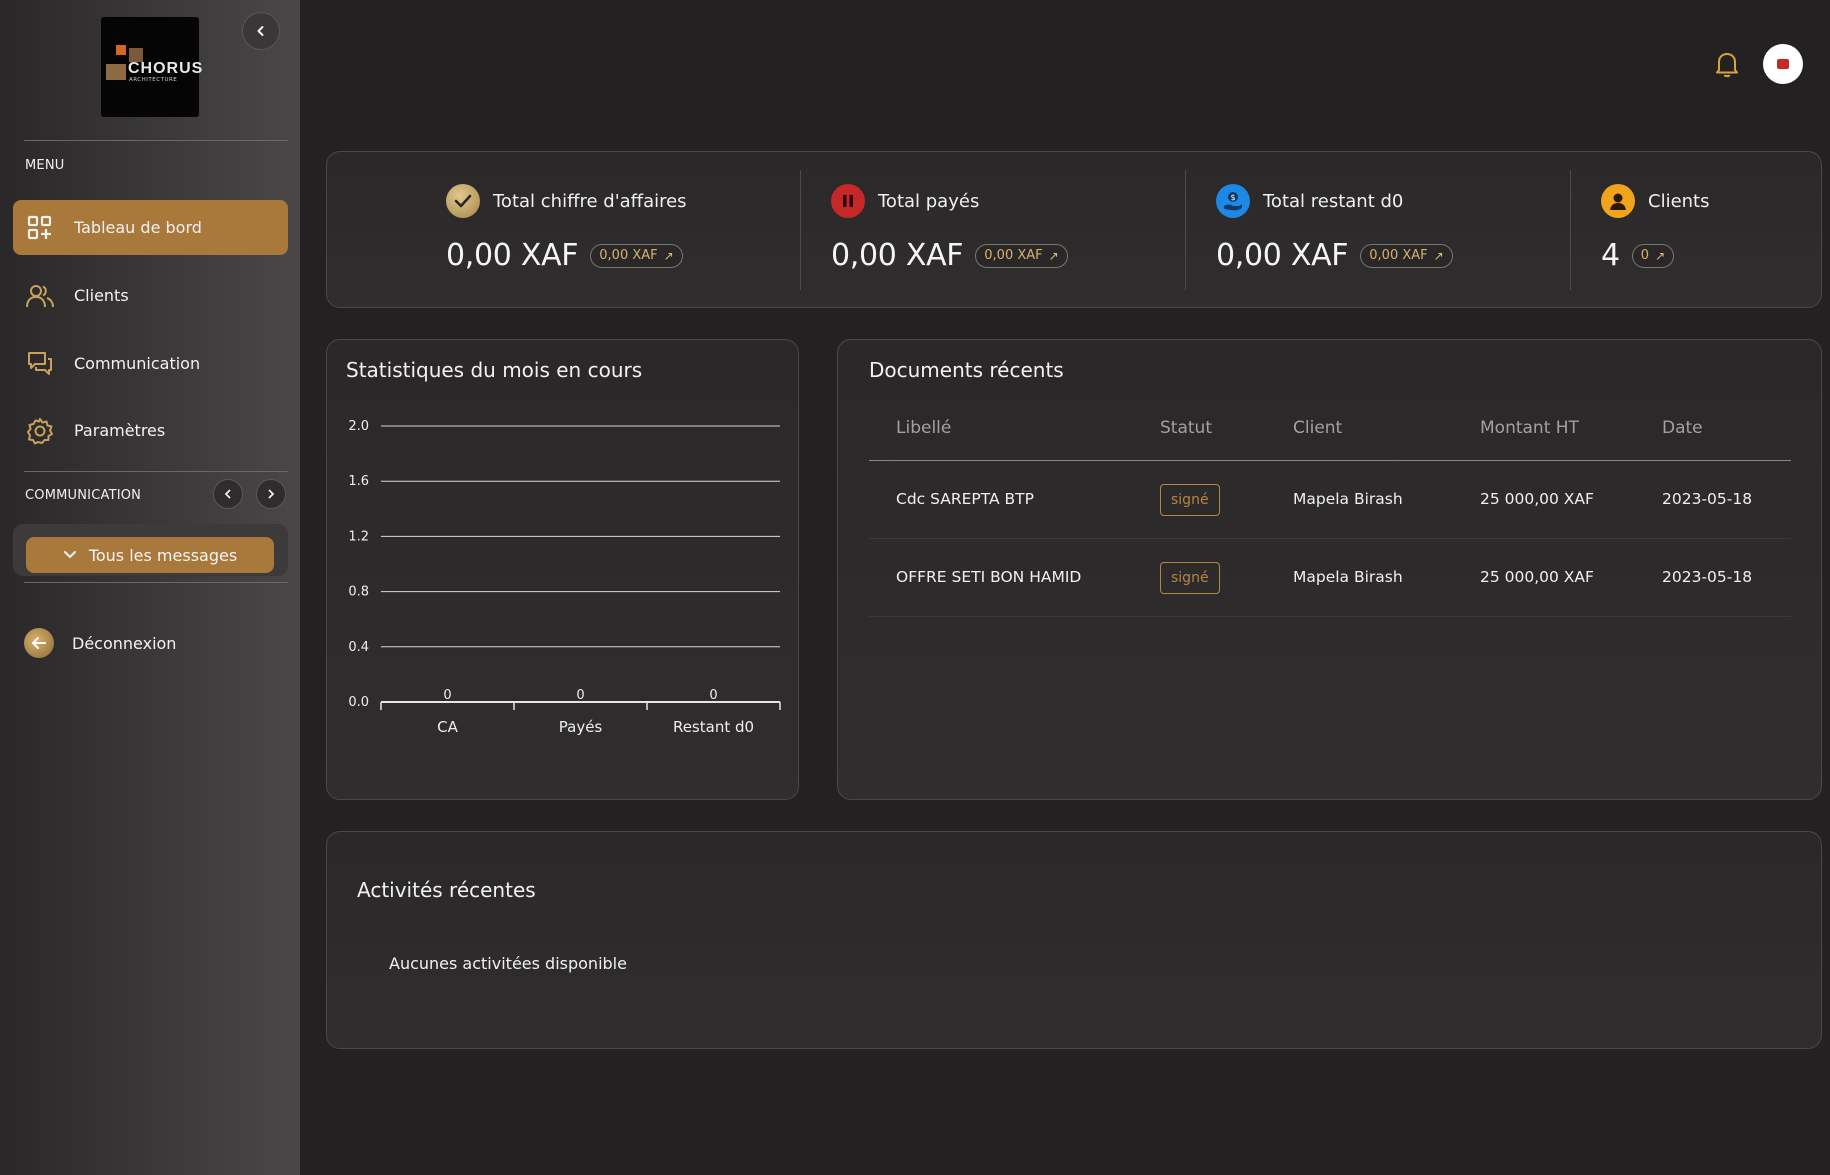 The height and width of the screenshot is (1175, 1830). Describe the element at coordinates (358, 592) in the screenshot. I see `y-tick-label: 0.8` at that location.